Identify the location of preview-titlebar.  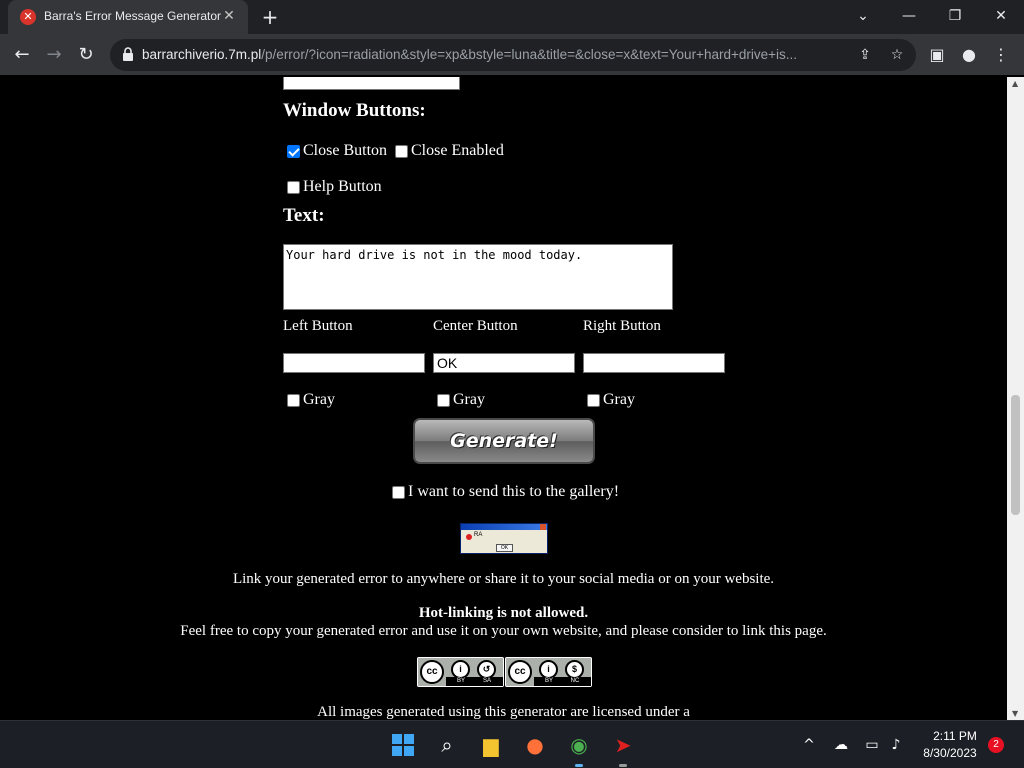
(504, 527).